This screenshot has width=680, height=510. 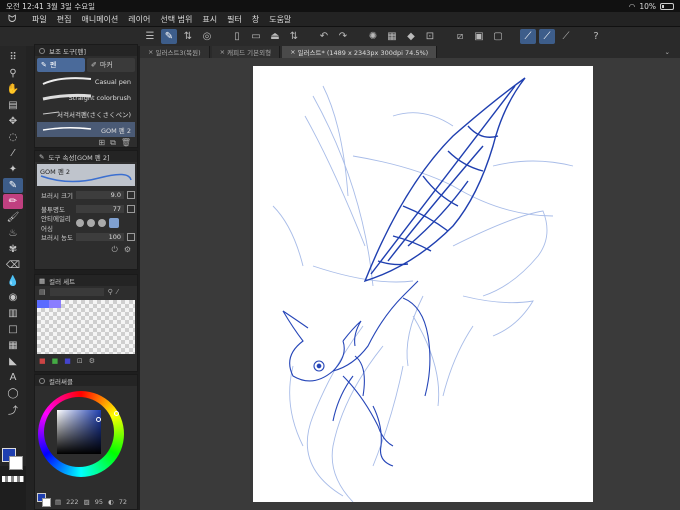 I want to click on color-set-menu-icon: ▤, so click(x=42, y=292).